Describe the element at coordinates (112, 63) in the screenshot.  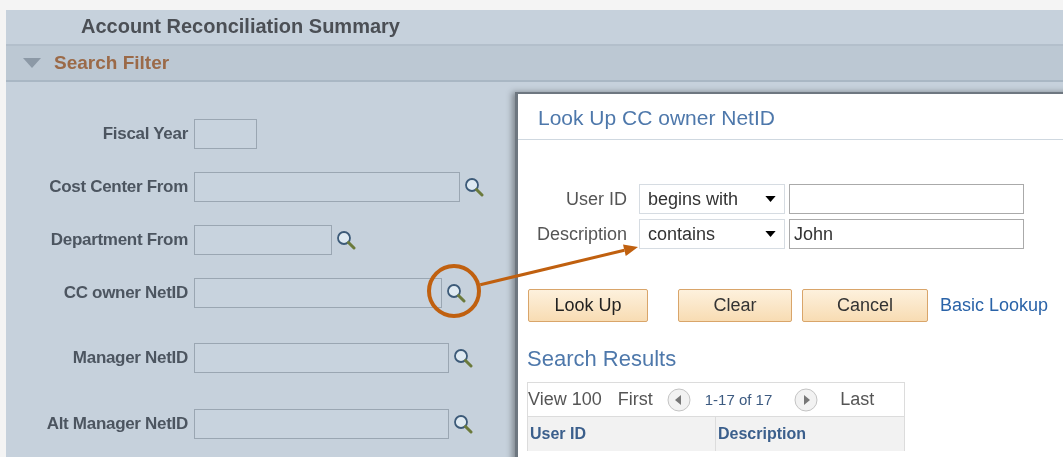
I see `section-title: Search Filter` at that location.